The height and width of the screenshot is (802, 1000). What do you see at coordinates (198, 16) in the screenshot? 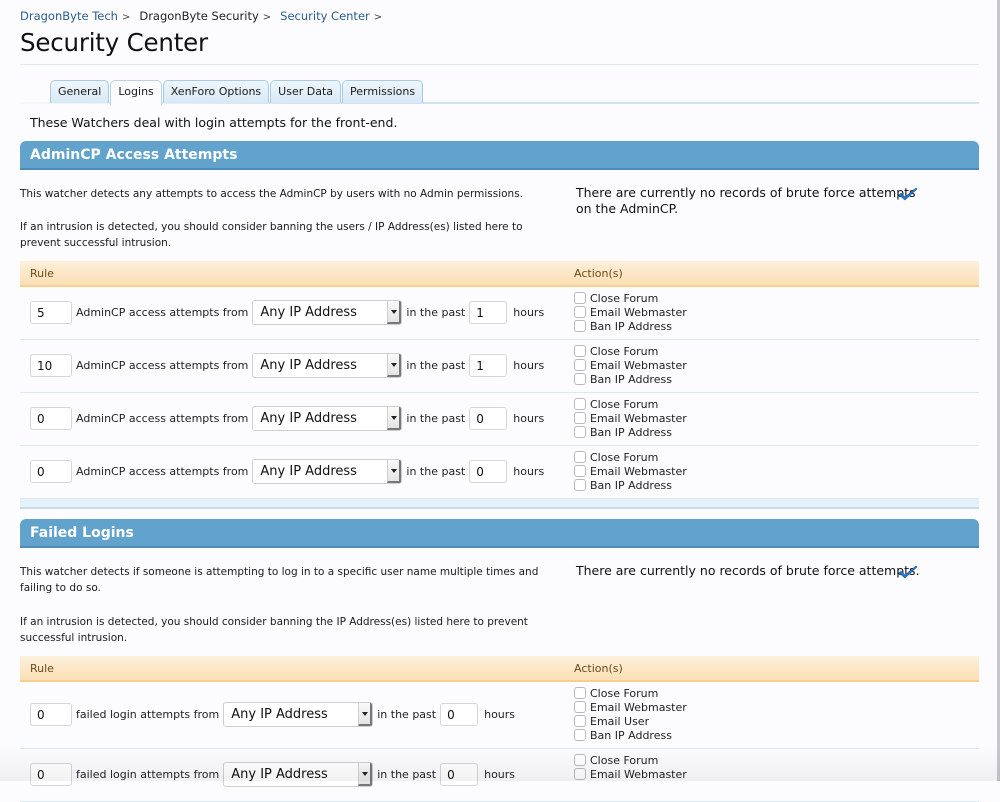
I see `breadcrumb-dragonbyte-security: DragonByte Security` at bounding box center [198, 16].